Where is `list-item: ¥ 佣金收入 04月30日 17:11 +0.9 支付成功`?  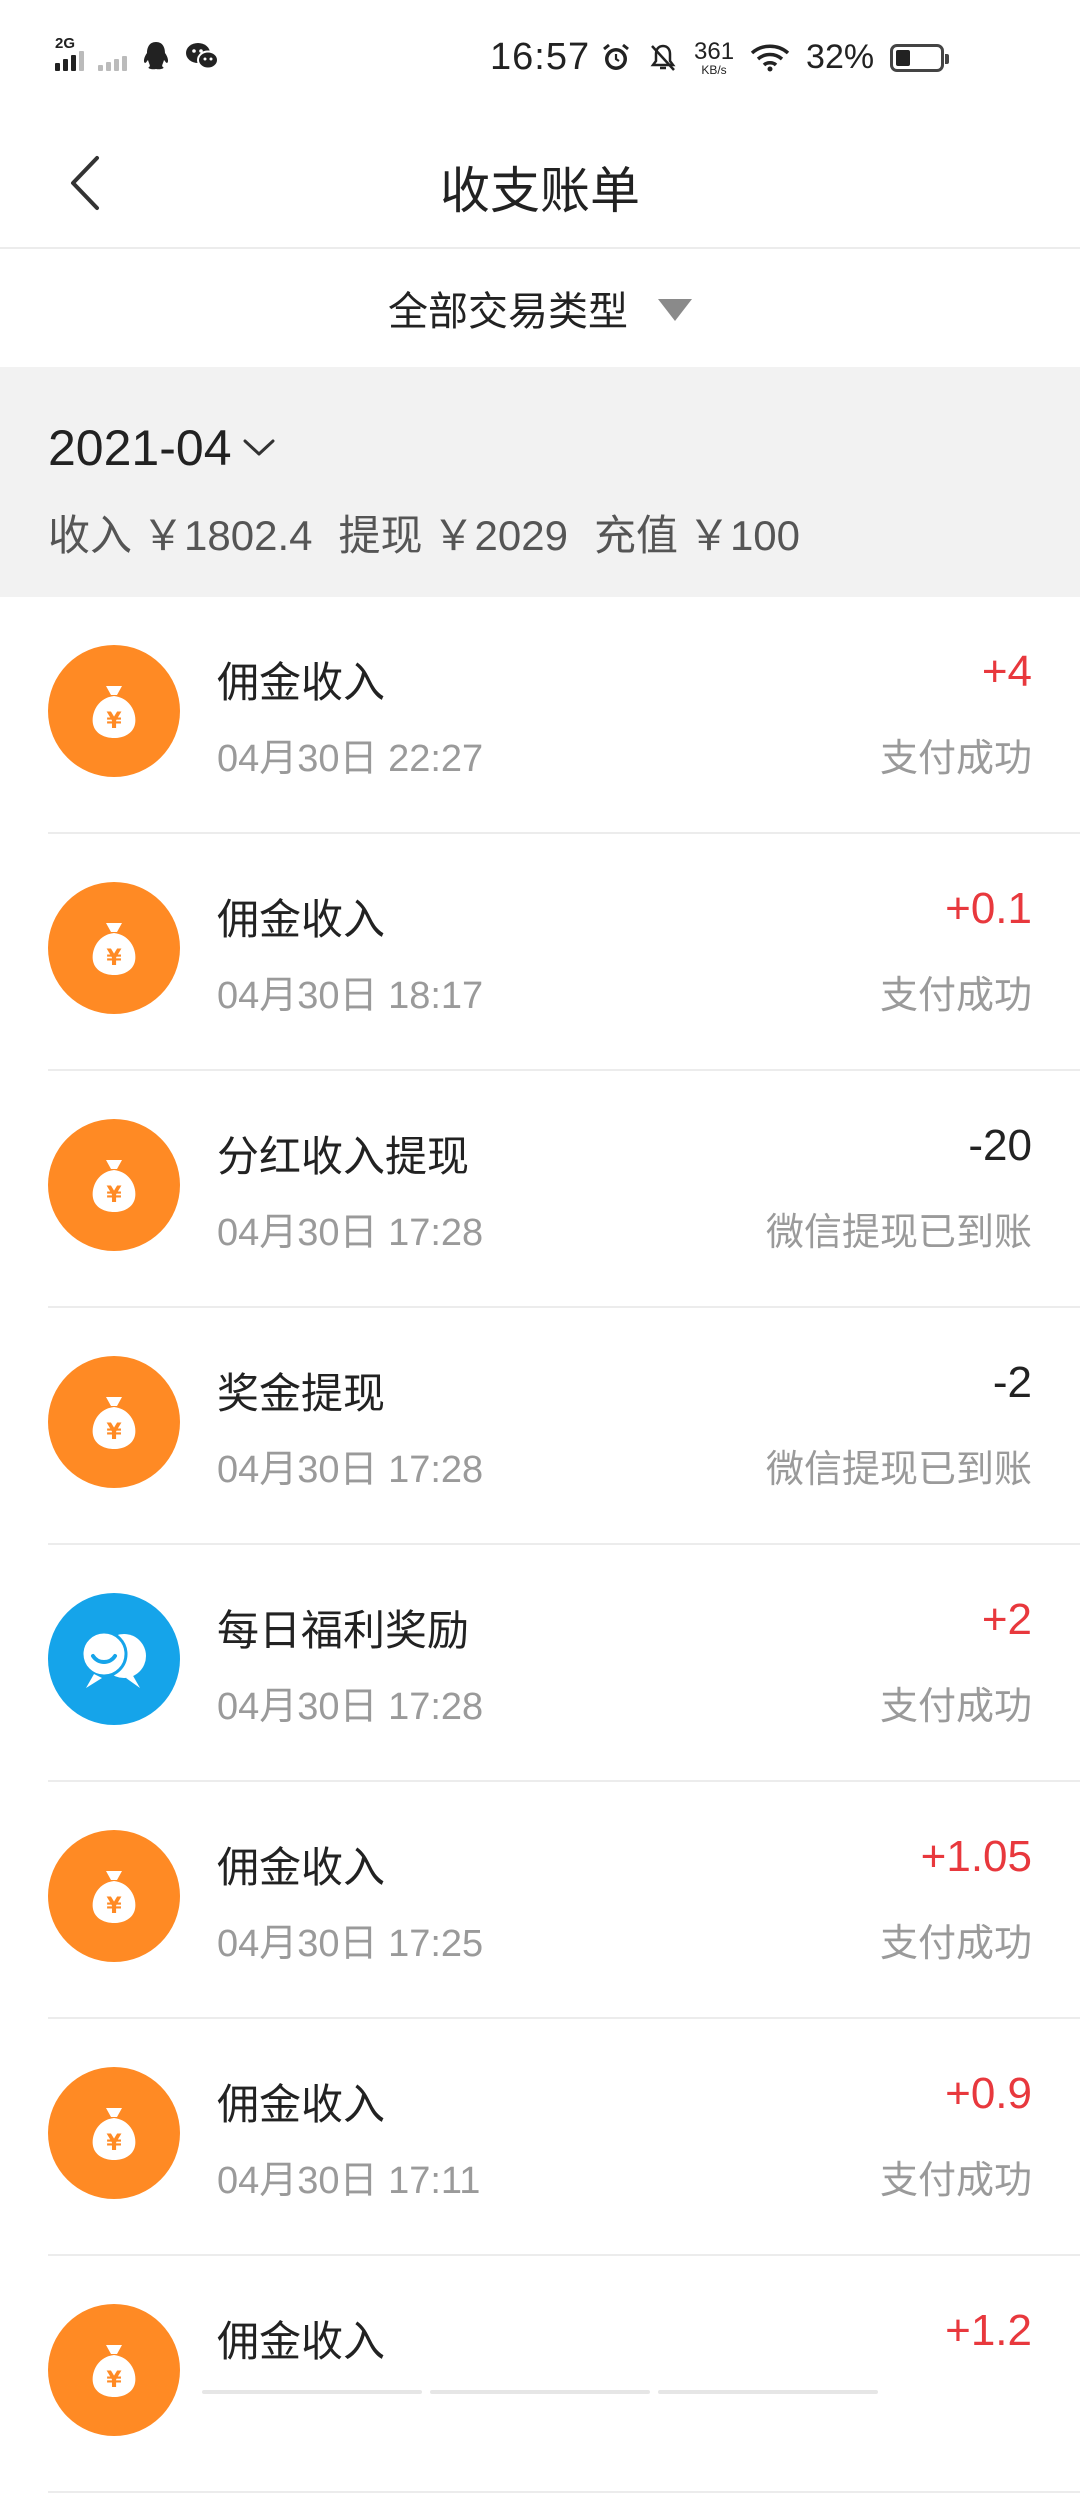
list-item: ¥ 佣金收入 04月30日 17:11 +0.9 支付成功 is located at coordinates (540, 2137).